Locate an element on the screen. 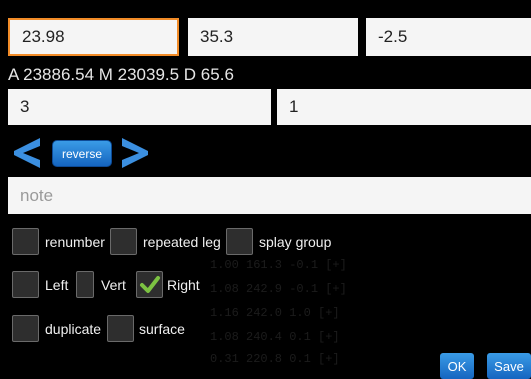 The image size is (531, 379). duplicate-label: duplicate is located at coordinates (73, 329).